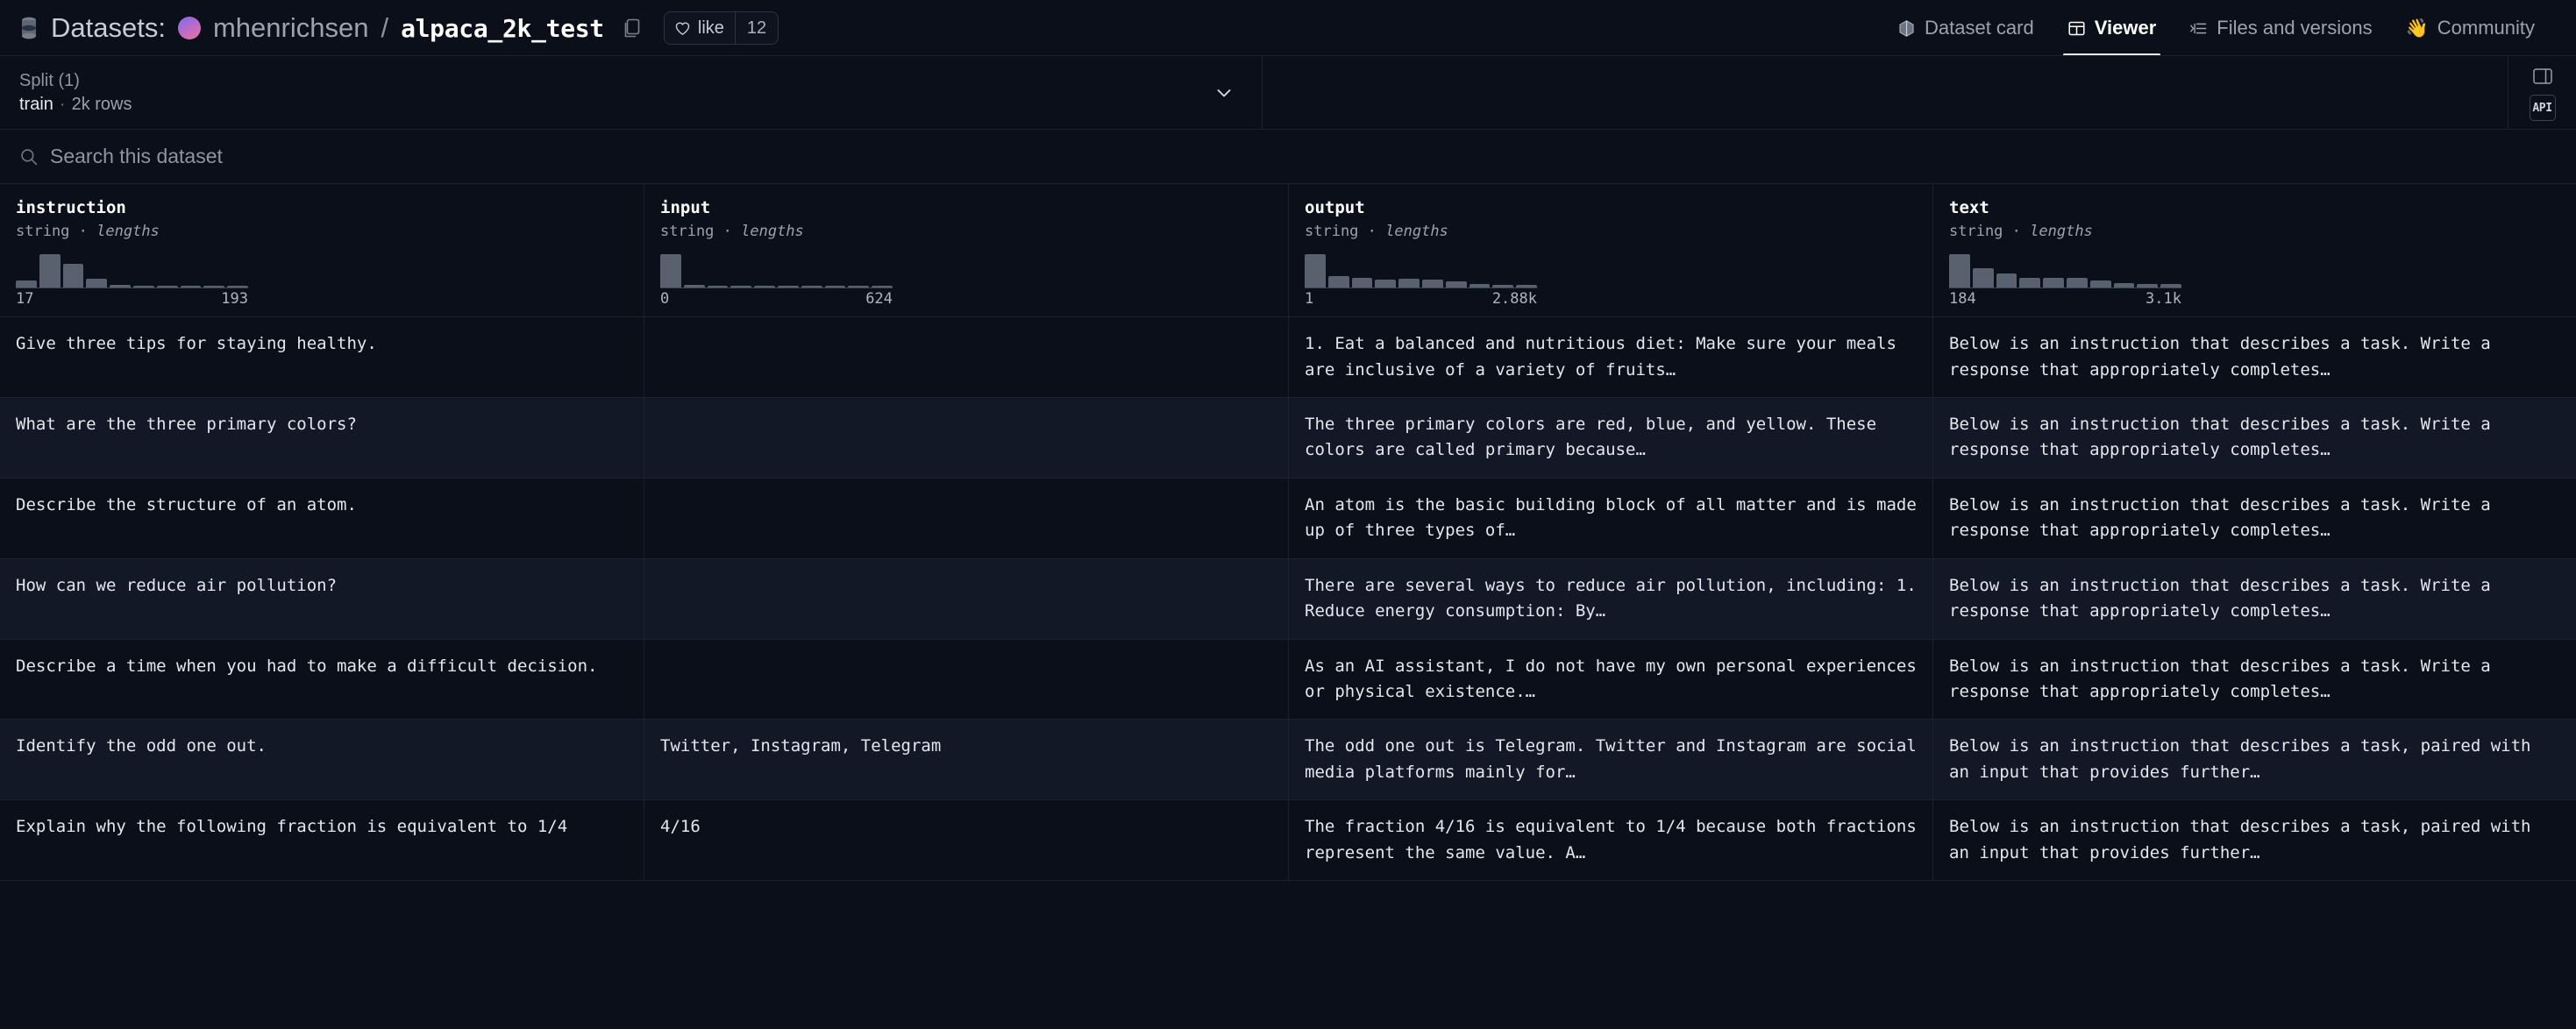 This screenshot has height=1029, width=2576. What do you see at coordinates (2542, 76) in the screenshot?
I see `toggle-sidebar-icon` at bounding box center [2542, 76].